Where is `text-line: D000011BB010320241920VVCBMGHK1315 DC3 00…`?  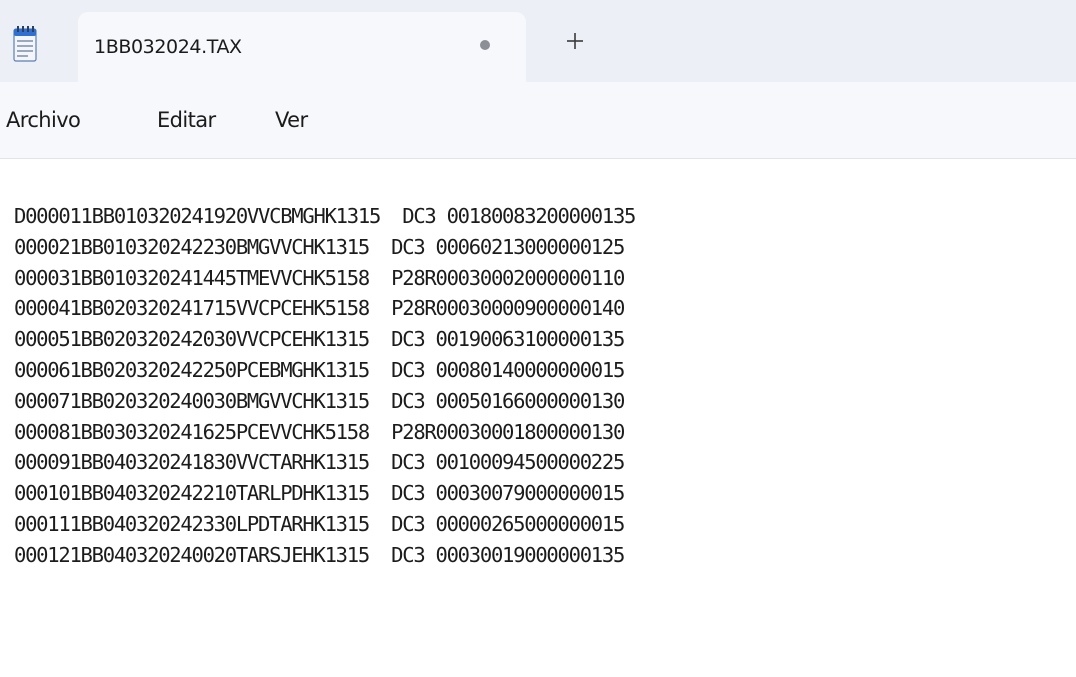
text-line: D000011BB010320241920VVCBMGHK1315 DC3 00… is located at coordinates (325, 216).